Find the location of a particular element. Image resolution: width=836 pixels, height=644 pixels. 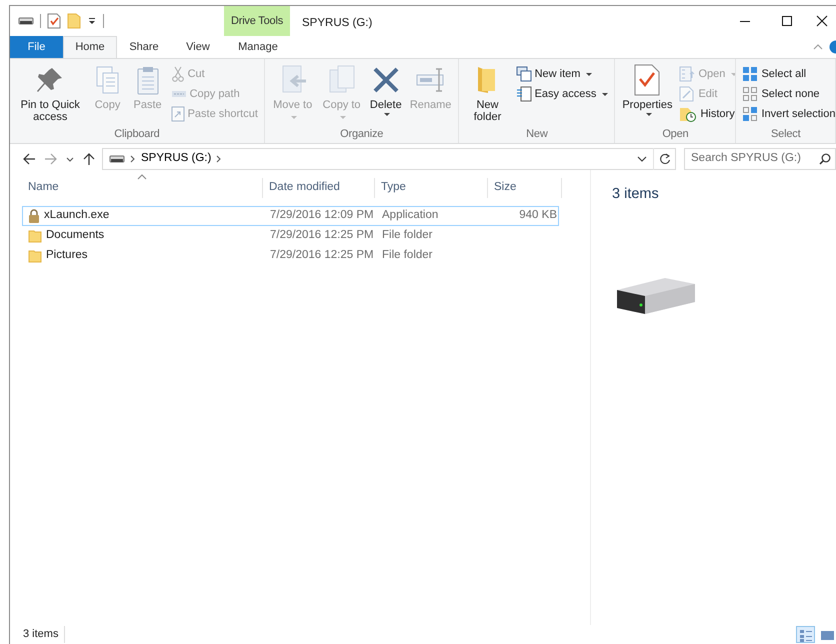

padlock-icon is located at coordinates (34, 216).